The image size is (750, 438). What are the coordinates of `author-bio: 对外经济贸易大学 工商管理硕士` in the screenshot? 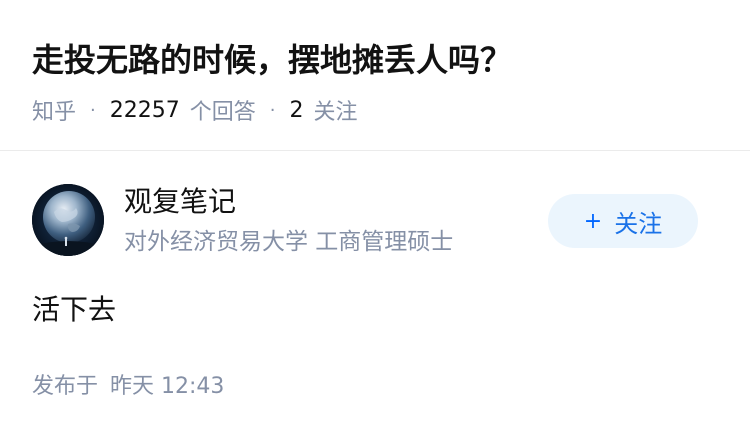 It's located at (289, 242).